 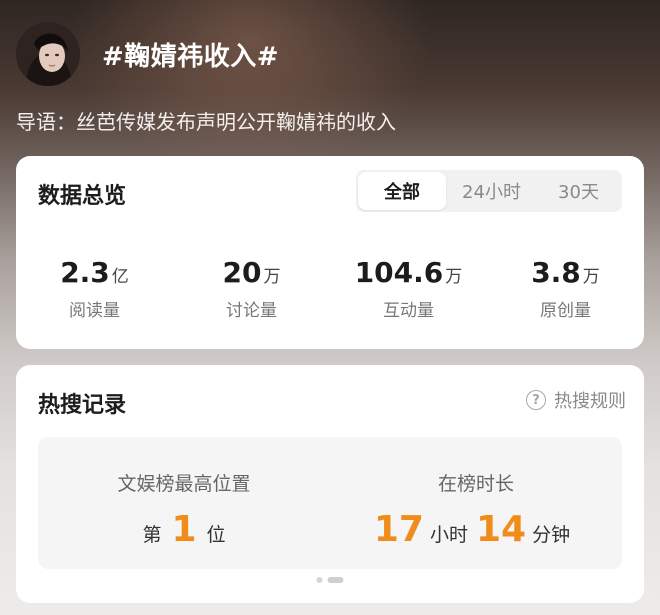 What do you see at coordinates (476, 503) in the screenshot?
I see `duration-column: 在榜时长 17 小时 14 分钟` at bounding box center [476, 503].